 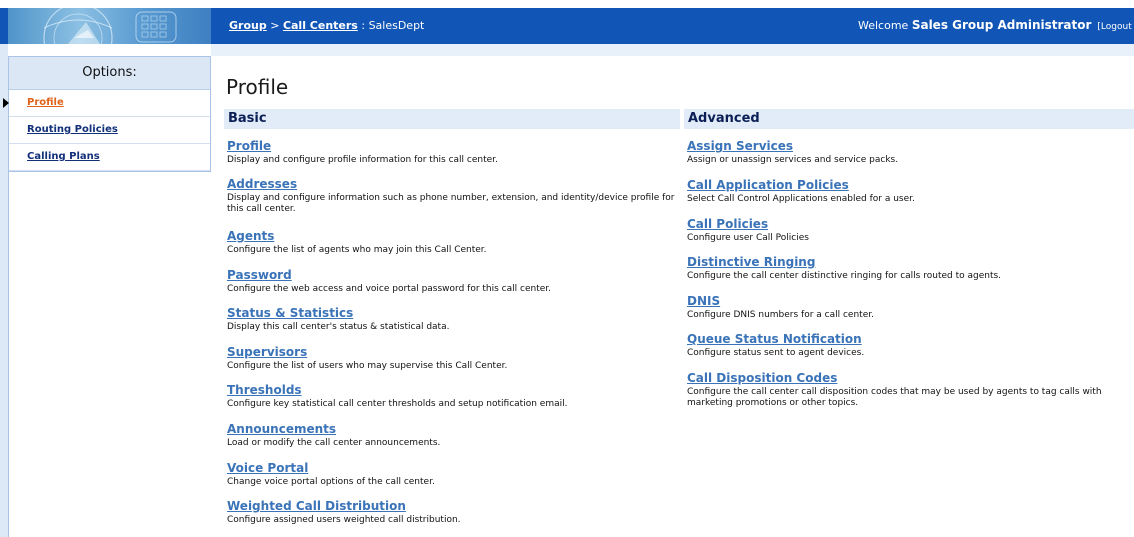 I want to click on voice-portal-link: Voice Portal, so click(x=453, y=468).